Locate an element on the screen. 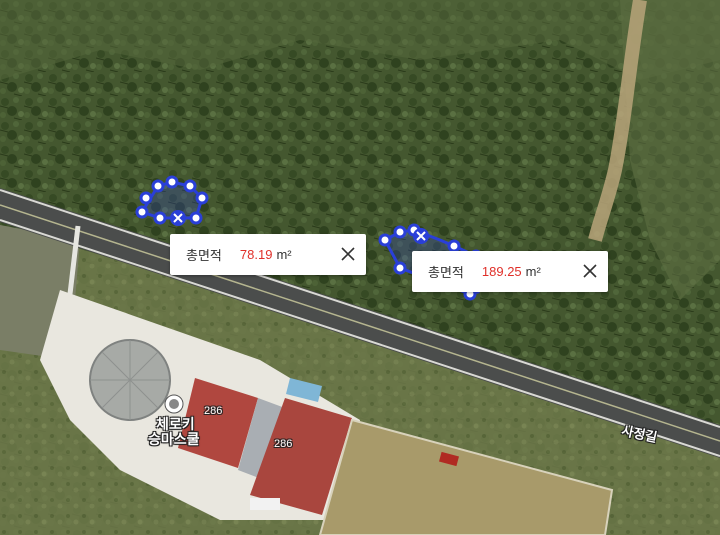  dome-ribs is located at coordinates (130, 380).